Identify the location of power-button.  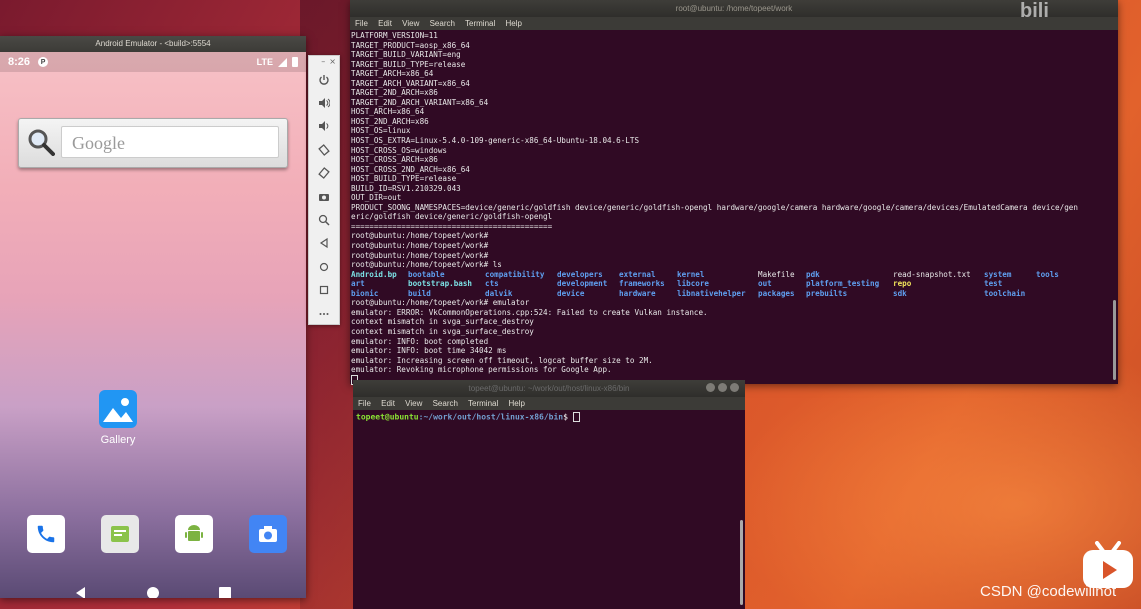
(324, 79).